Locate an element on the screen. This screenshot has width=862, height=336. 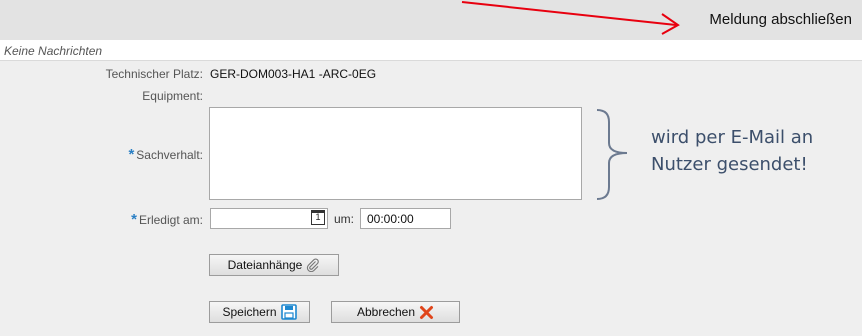
annotation-line-2: Nutzer gesendet! is located at coordinates (729, 164).